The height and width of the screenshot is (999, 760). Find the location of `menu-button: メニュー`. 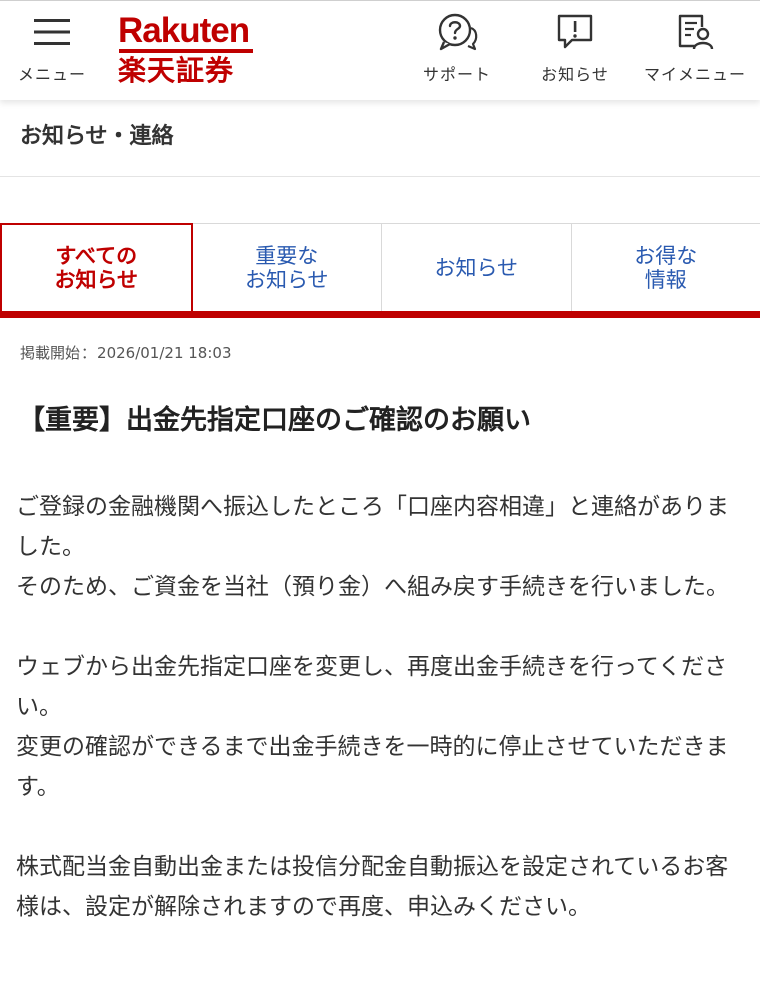

menu-button: メニュー is located at coordinates (52, 47).